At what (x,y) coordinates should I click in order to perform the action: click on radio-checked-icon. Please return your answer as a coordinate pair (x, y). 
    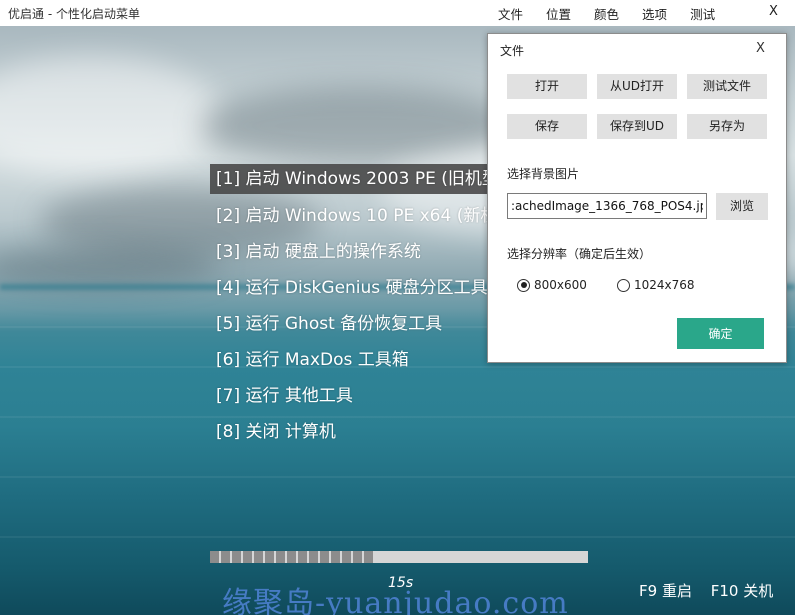
    Looking at the image, I should click on (523, 285).